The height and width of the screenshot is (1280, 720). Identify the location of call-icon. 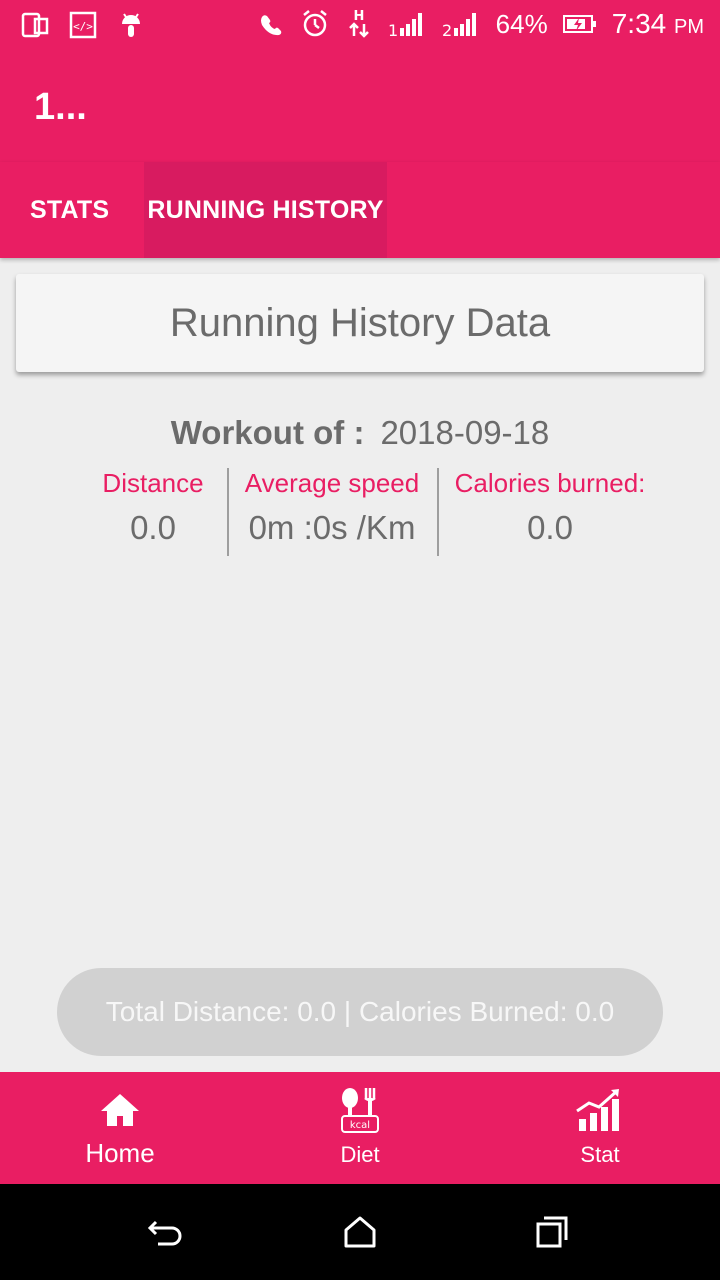
(271, 24).